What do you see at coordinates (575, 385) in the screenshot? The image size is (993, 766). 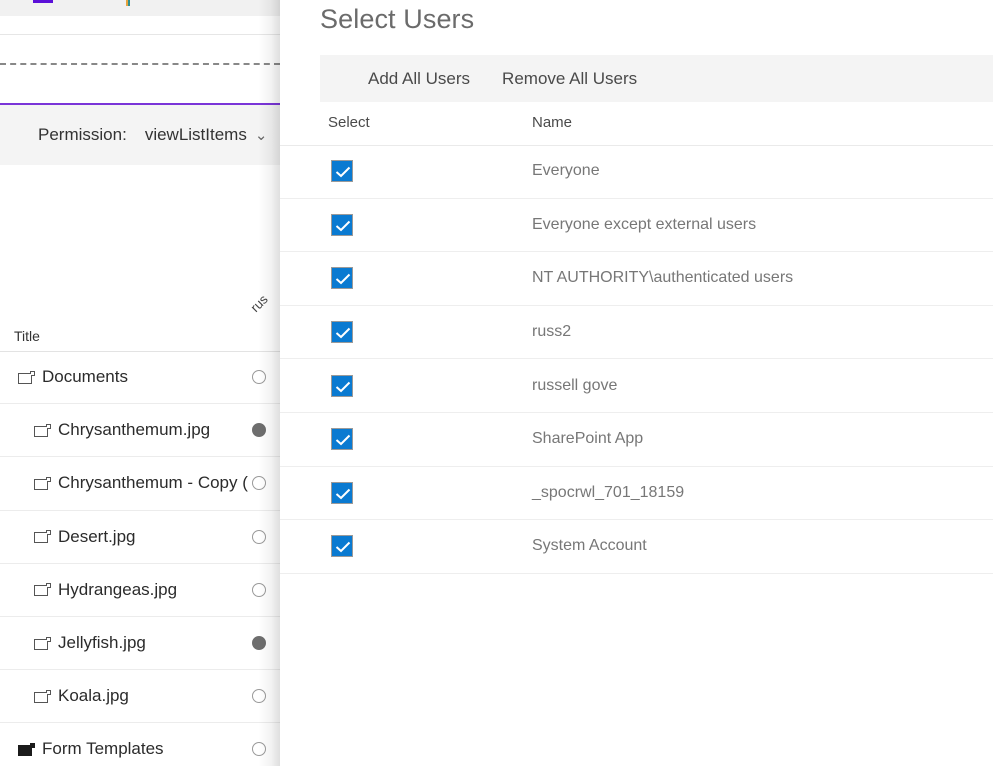 I see `user-name-label: russell gove` at bounding box center [575, 385].